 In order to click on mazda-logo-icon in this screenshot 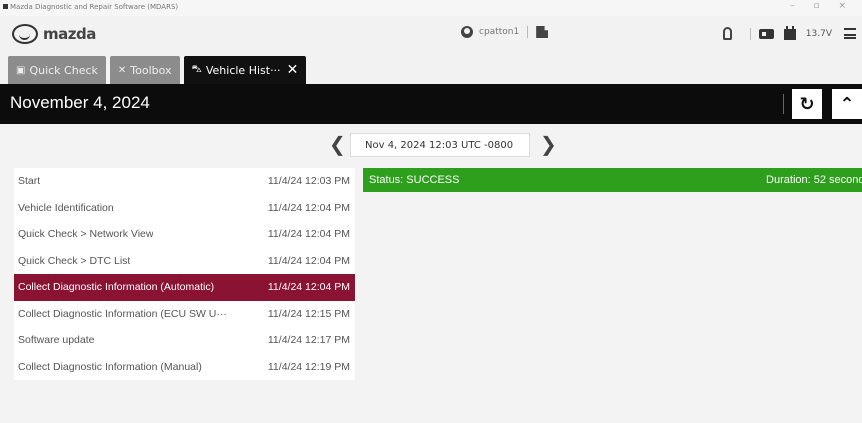, I will do `click(25, 34)`.